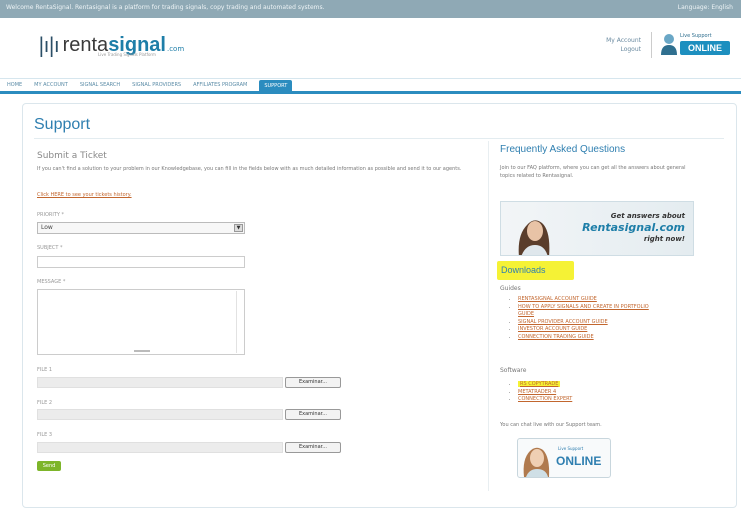 This screenshot has width=741, height=512. I want to click on column-divider, so click(488, 316).